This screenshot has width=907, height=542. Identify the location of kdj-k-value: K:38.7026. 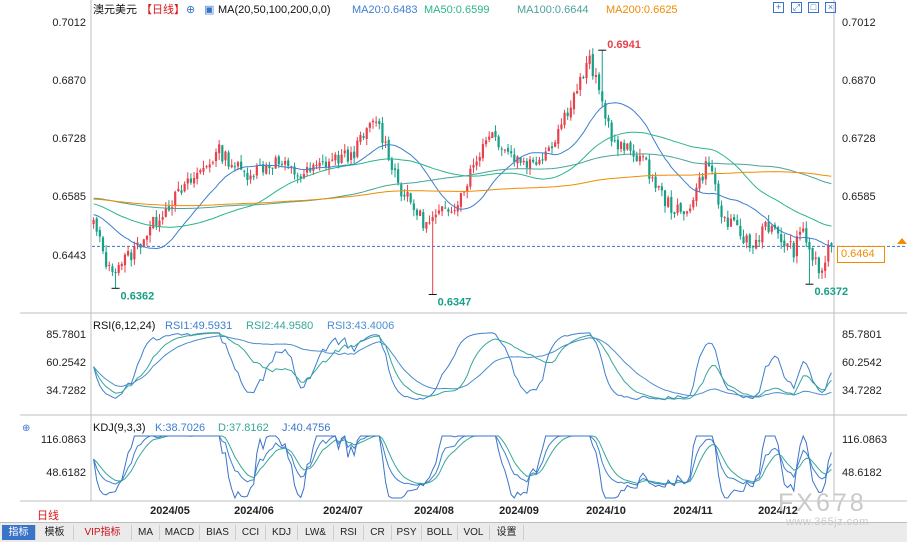
(180, 428).